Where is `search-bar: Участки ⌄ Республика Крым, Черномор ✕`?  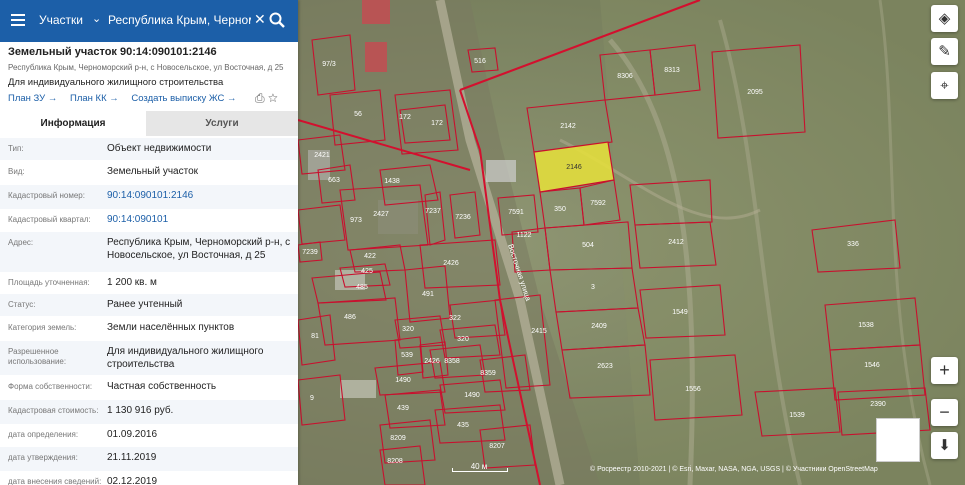 search-bar: Участки ⌄ Республика Крым, Черномор ✕ is located at coordinates (149, 21).